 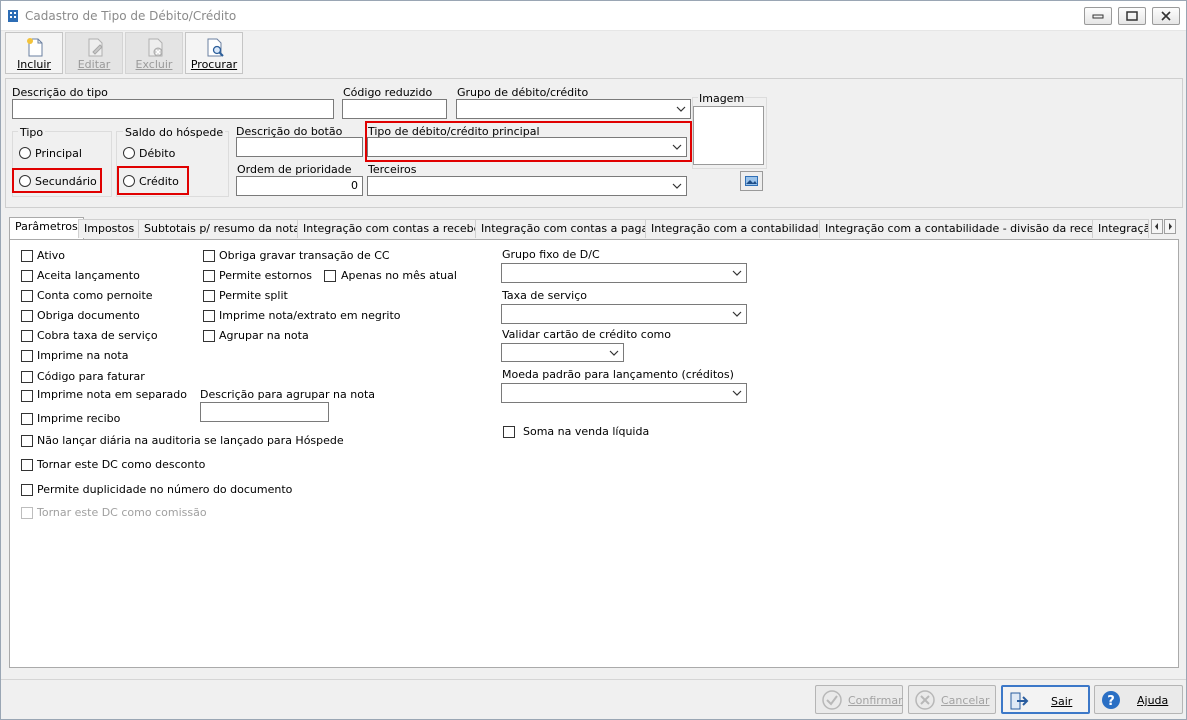 I want to click on chevron-right-icon, so click(x=1170, y=226).